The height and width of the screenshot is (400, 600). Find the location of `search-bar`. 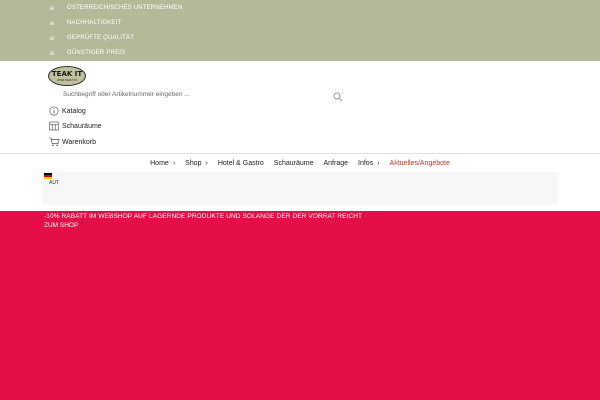

search-bar is located at coordinates (195, 94).